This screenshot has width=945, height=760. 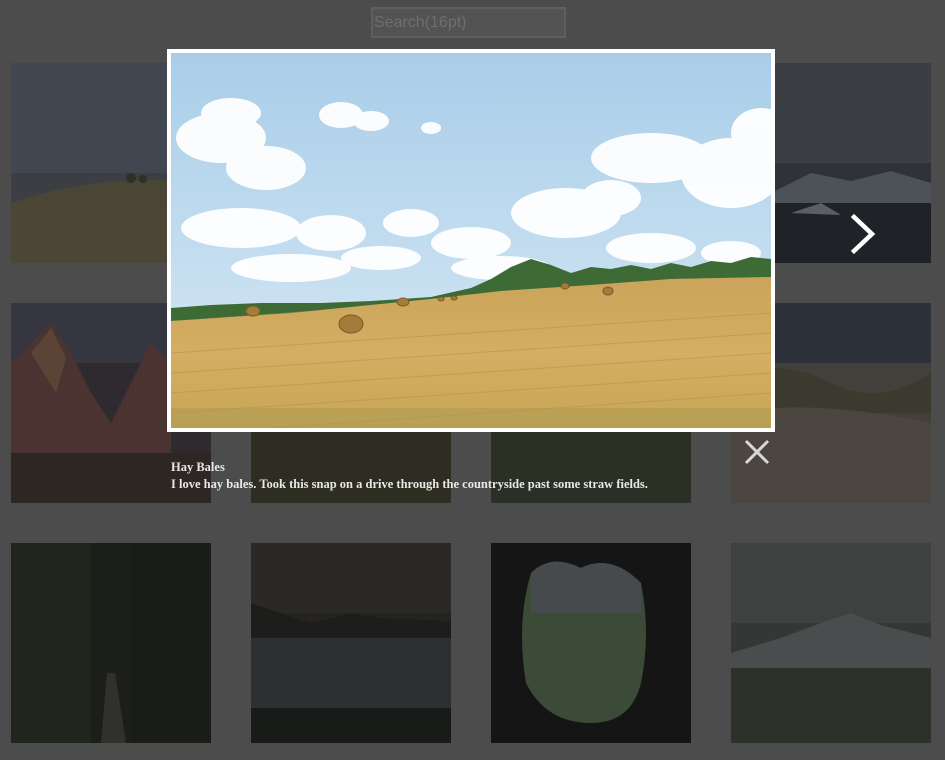 I want to click on lightbox-next-button, so click(x=862, y=234).